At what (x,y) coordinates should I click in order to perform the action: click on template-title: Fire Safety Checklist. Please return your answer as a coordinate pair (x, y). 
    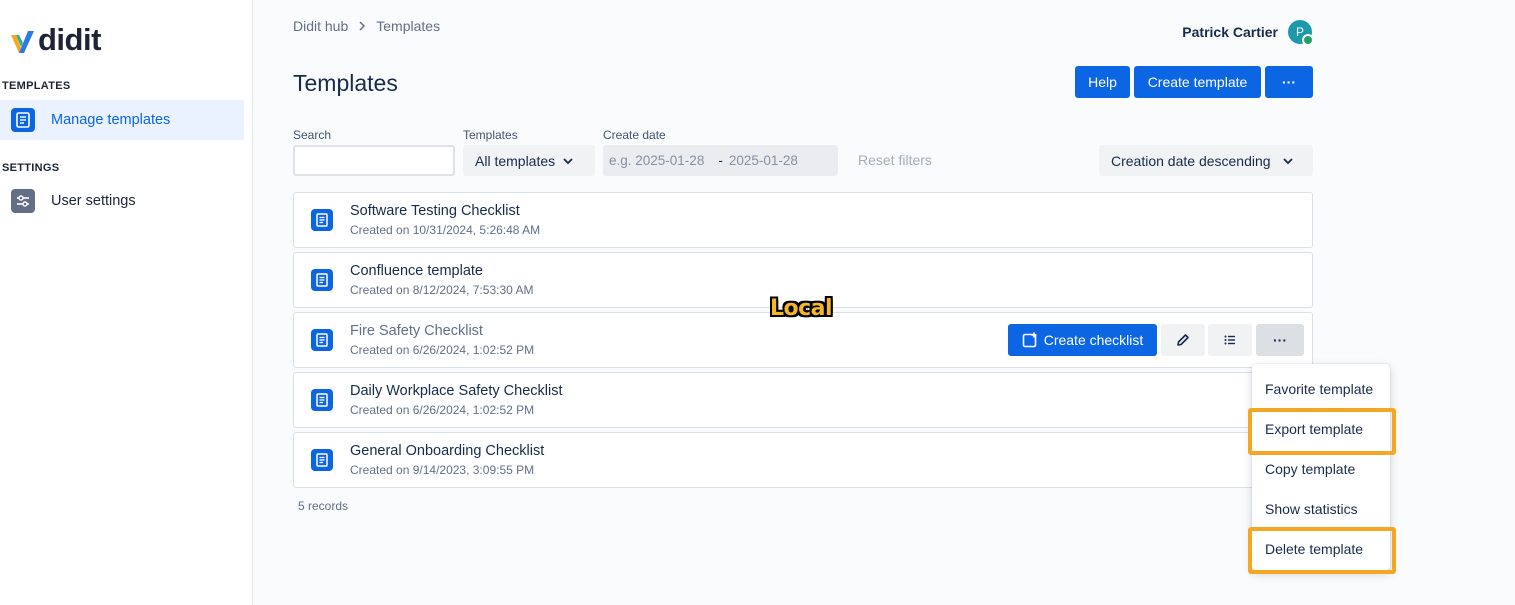
    Looking at the image, I should click on (416, 331).